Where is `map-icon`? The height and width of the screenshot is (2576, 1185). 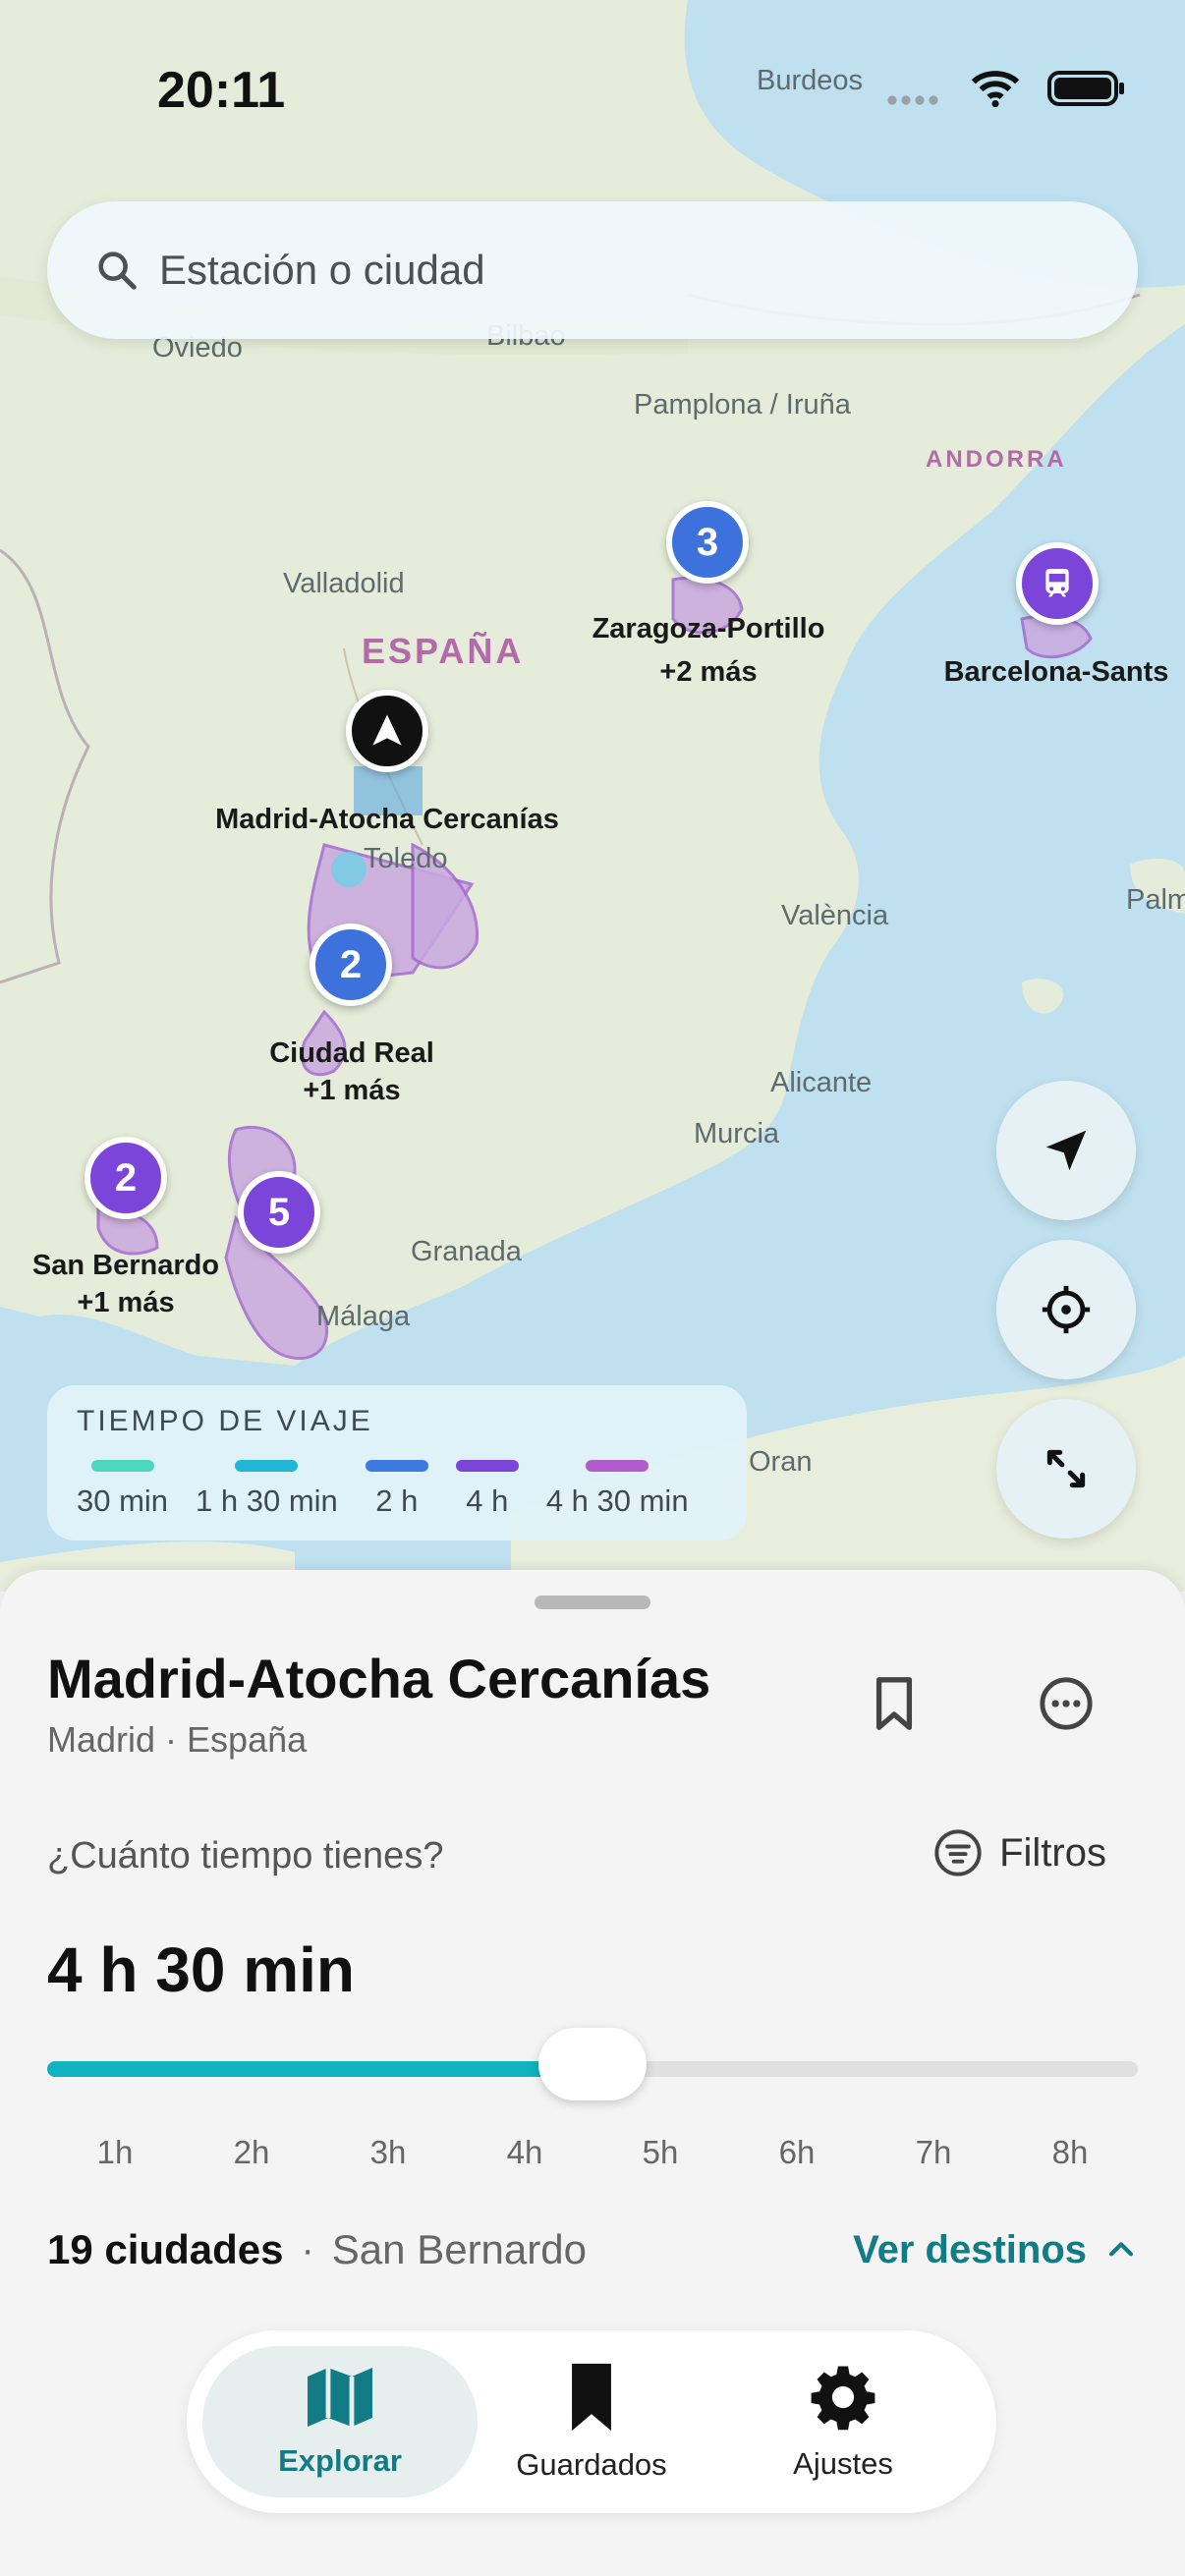
map-icon is located at coordinates (340, 2397).